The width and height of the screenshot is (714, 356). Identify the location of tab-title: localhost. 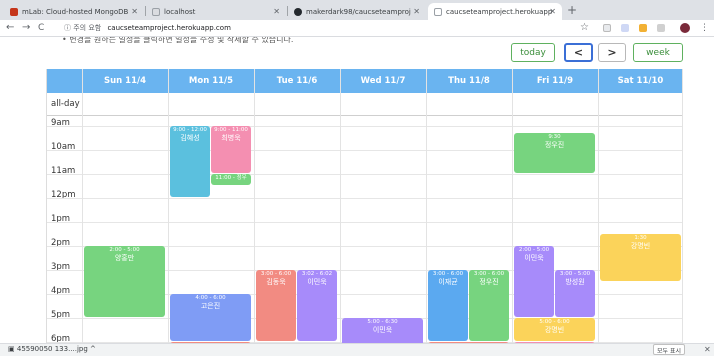
(180, 11).